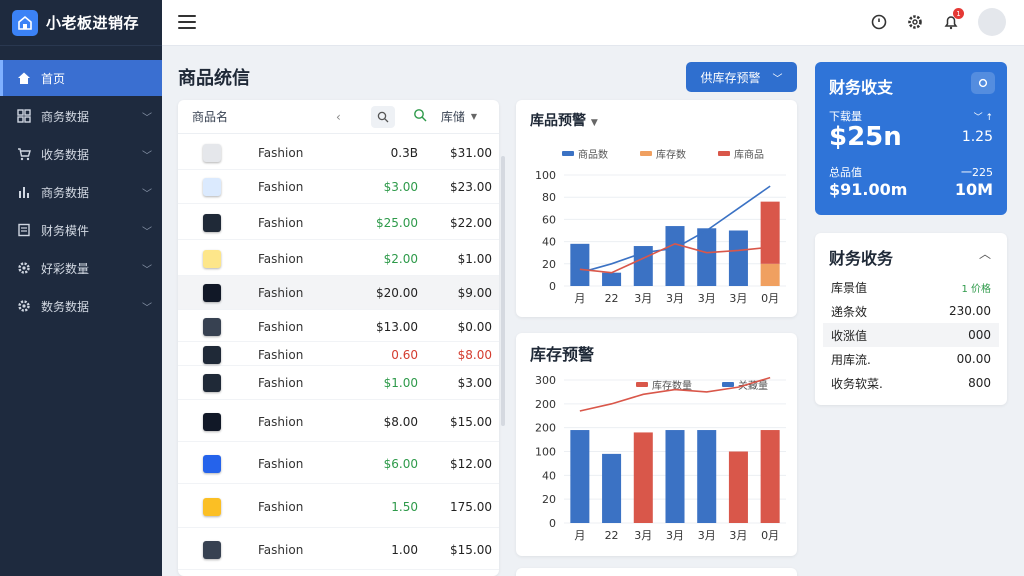  Describe the element at coordinates (338, 117) in the screenshot. I see `chevron-left-icon: ‹` at that location.